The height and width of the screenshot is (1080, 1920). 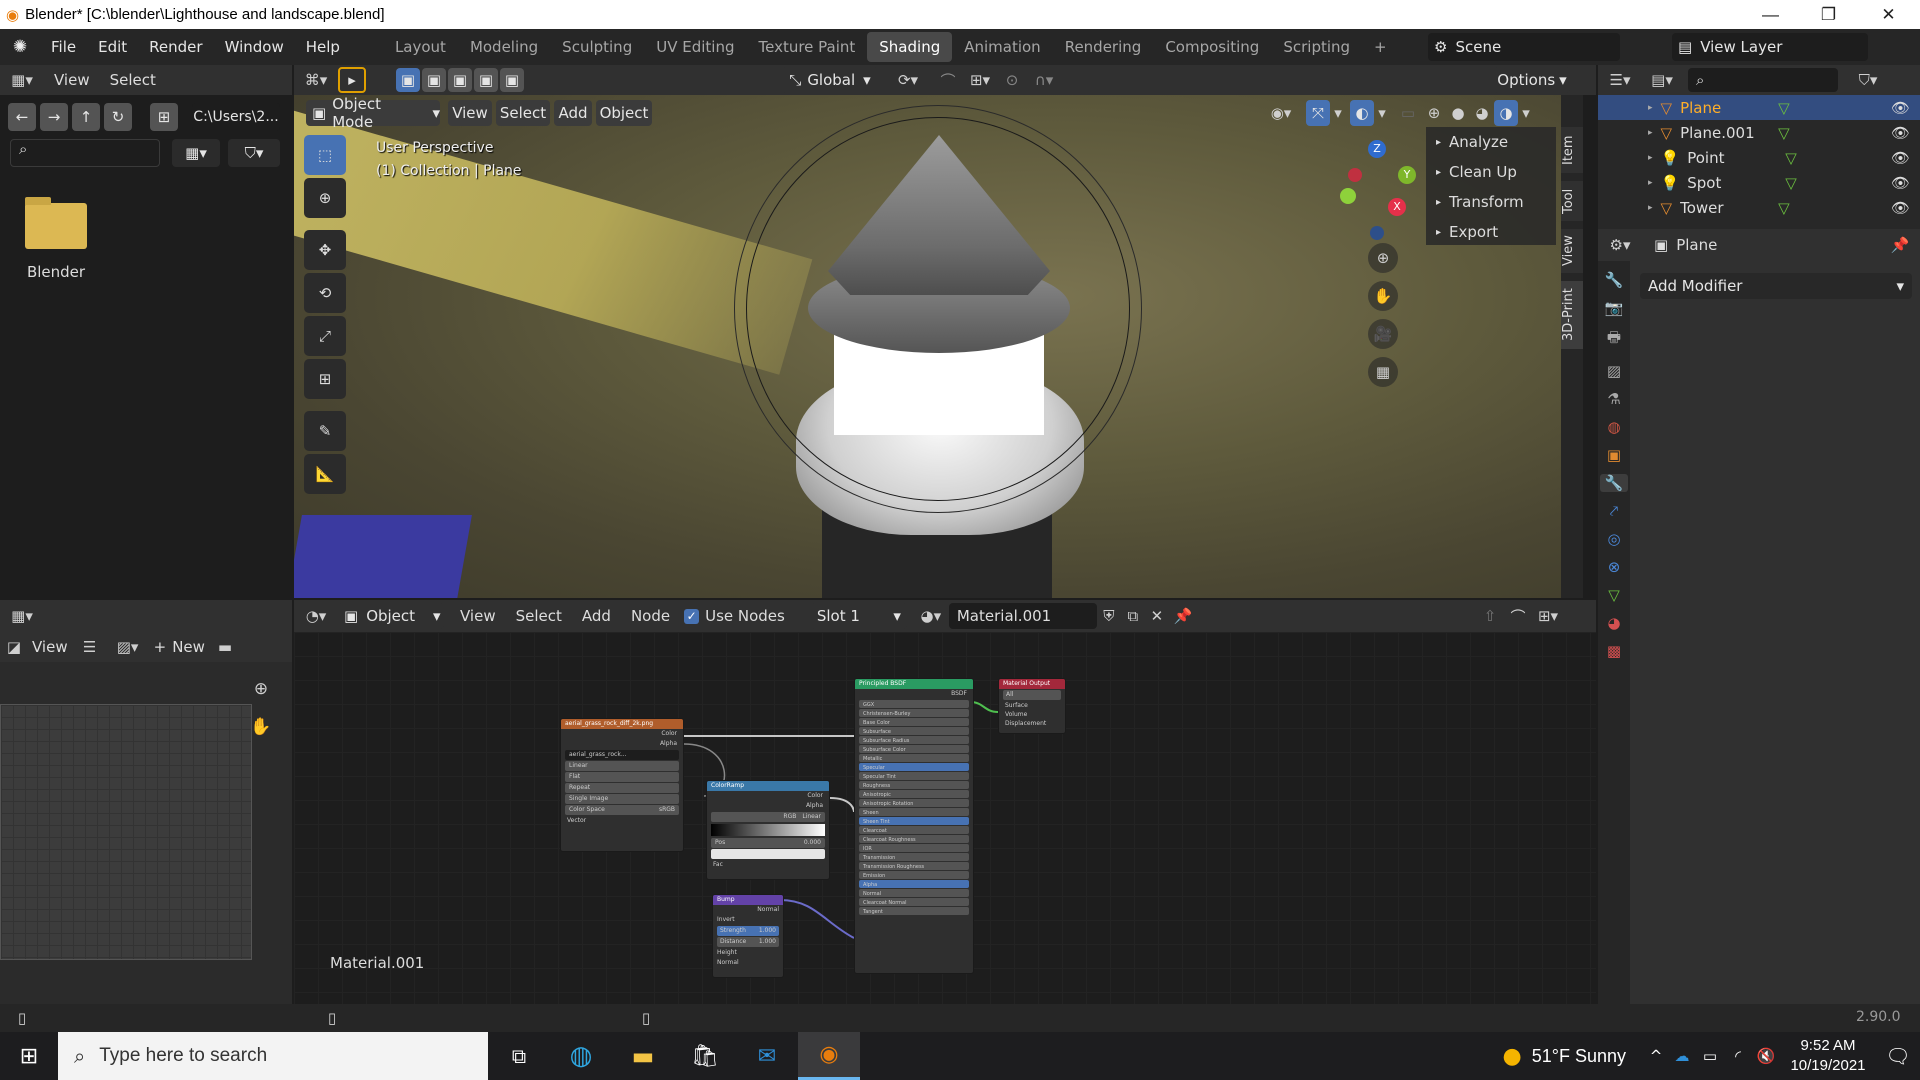 I want to click on node-snap-mode-icon: ⊞▾, so click(x=1548, y=616).